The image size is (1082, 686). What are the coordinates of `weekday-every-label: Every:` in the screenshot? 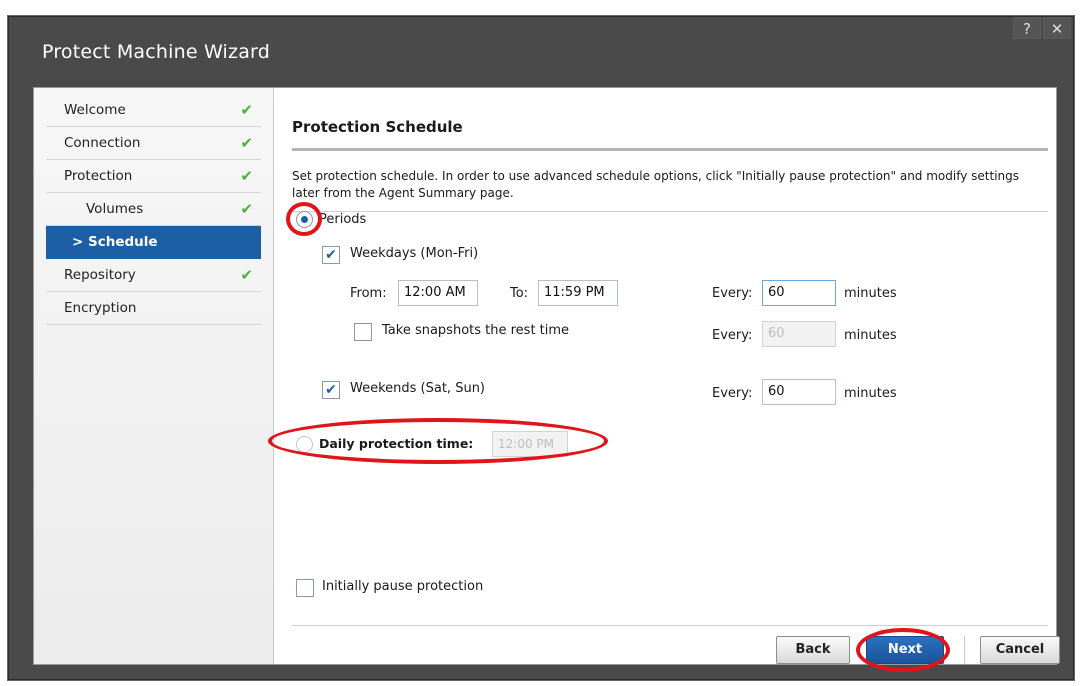 It's located at (732, 293).